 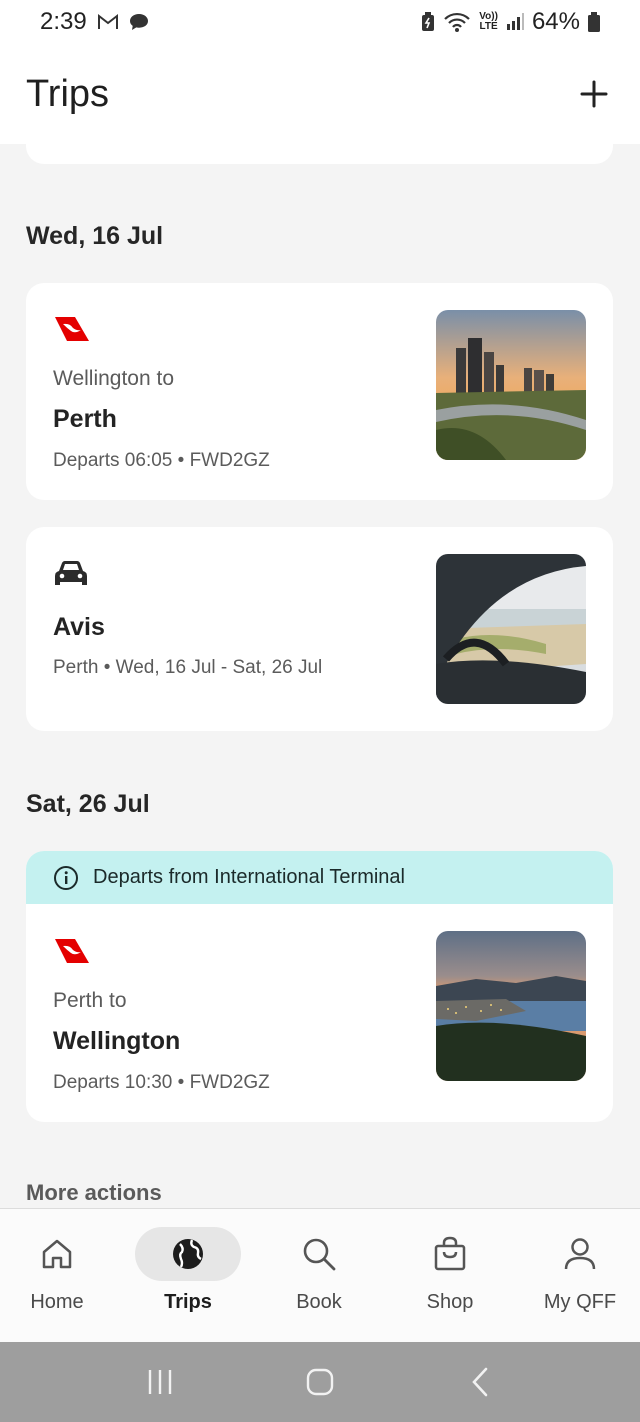 I want to click on recent-apps-icon, so click(x=160, y=1382).